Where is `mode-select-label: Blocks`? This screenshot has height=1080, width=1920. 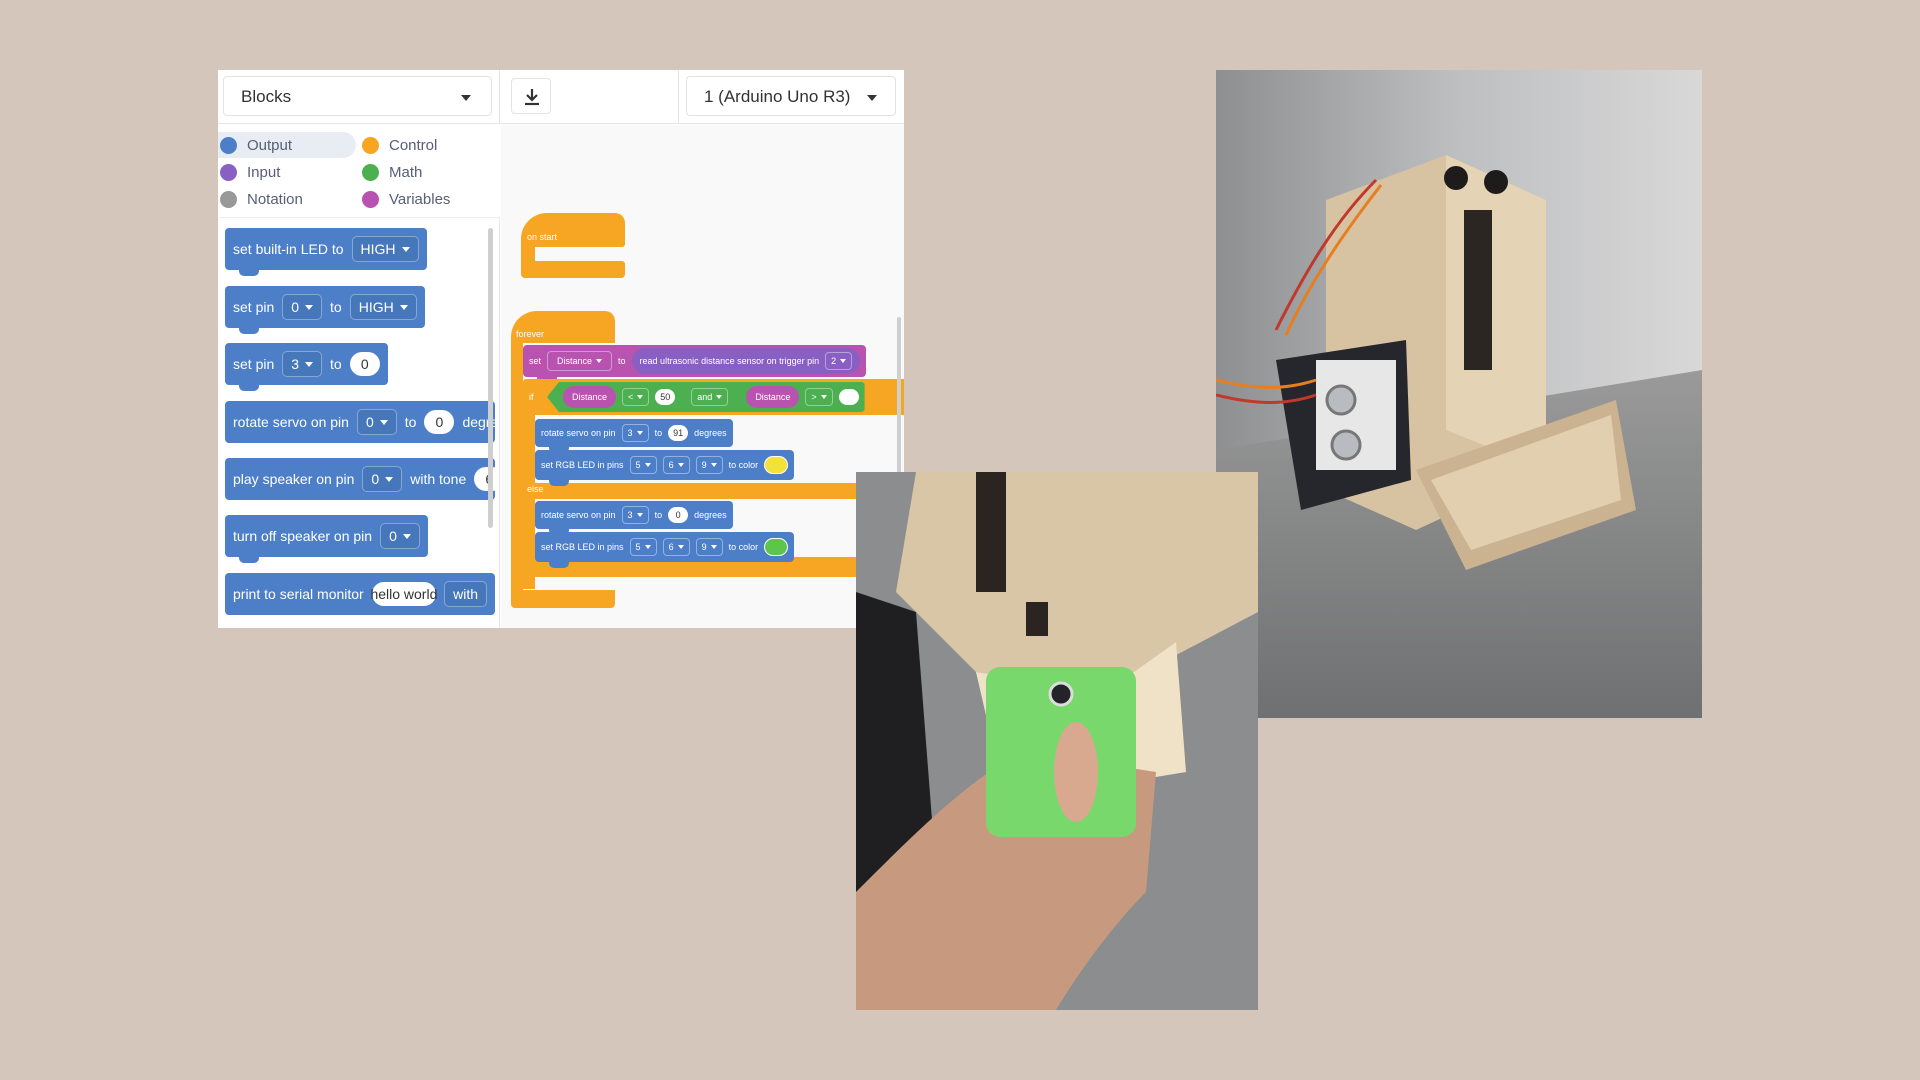
mode-select-label: Blocks is located at coordinates (266, 96).